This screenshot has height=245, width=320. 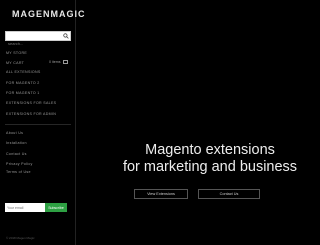 What do you see at coordinates (15, 63) in the screenshot?
I see `nav-my-cart: MY CART` at bounding box center [15, 63].